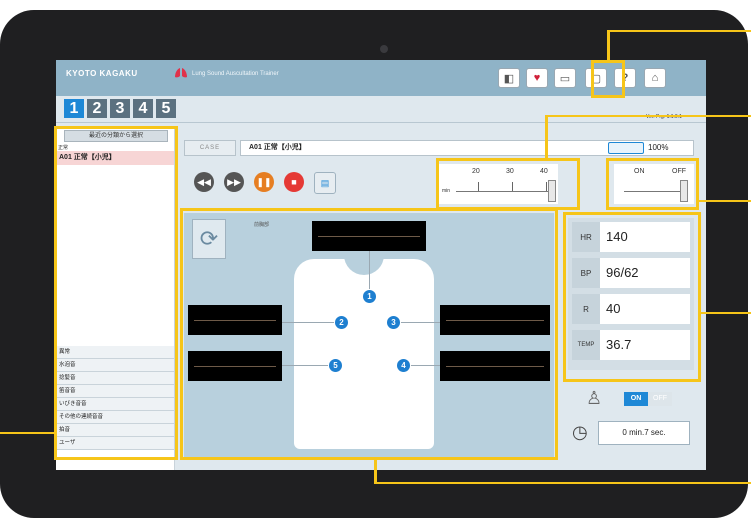 This screenshot has width=751, height=520. I want to click on patient-icon: ♙, so click(594, 398).